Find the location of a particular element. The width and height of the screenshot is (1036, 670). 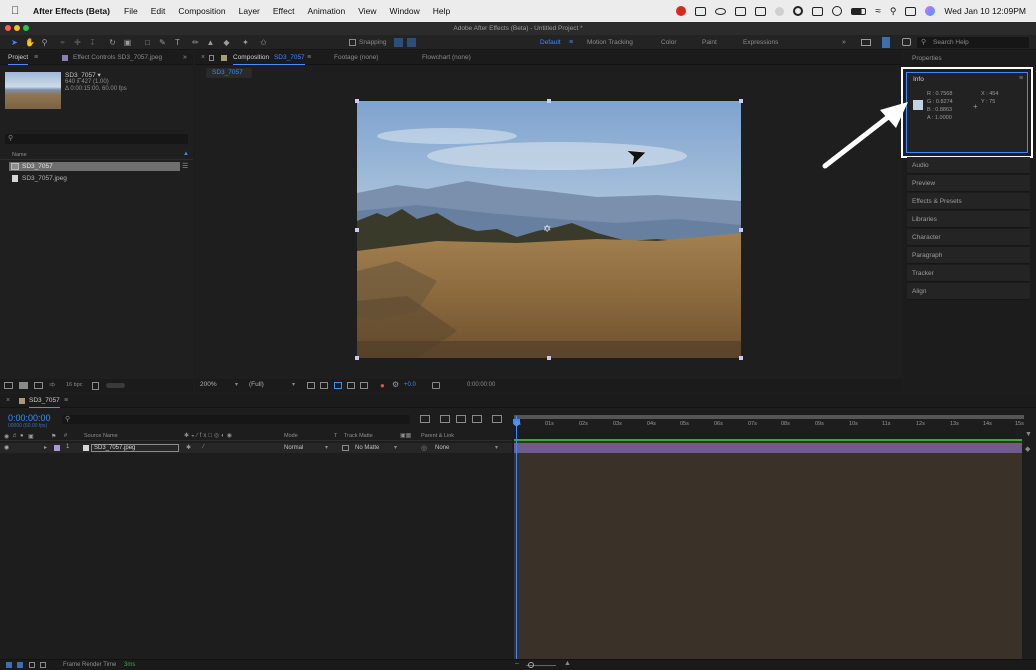

close-window-button is located at coordinates (8, 28).